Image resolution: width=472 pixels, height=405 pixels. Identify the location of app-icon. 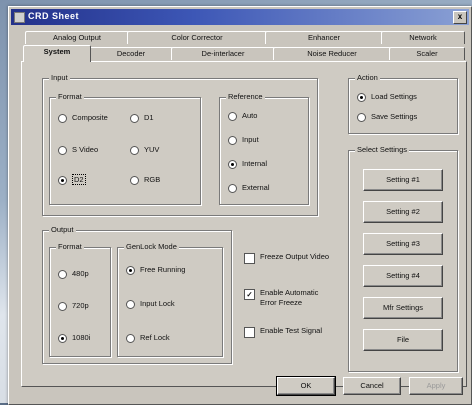
(19, 17).